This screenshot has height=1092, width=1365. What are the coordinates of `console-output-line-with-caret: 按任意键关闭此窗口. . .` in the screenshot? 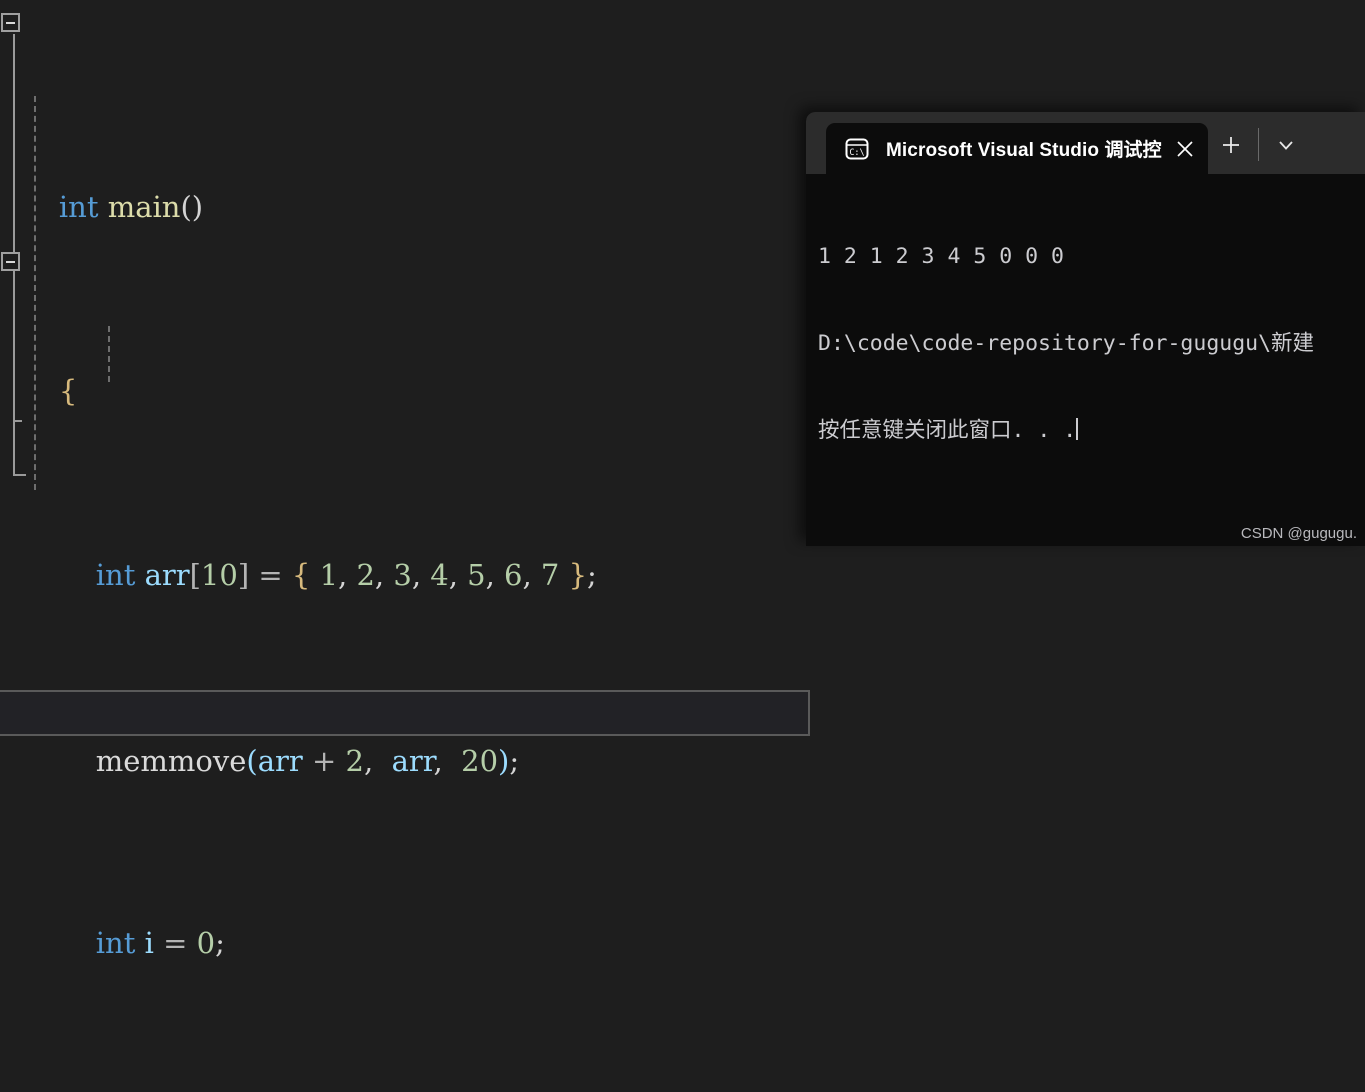 It's located at (1091, 430).